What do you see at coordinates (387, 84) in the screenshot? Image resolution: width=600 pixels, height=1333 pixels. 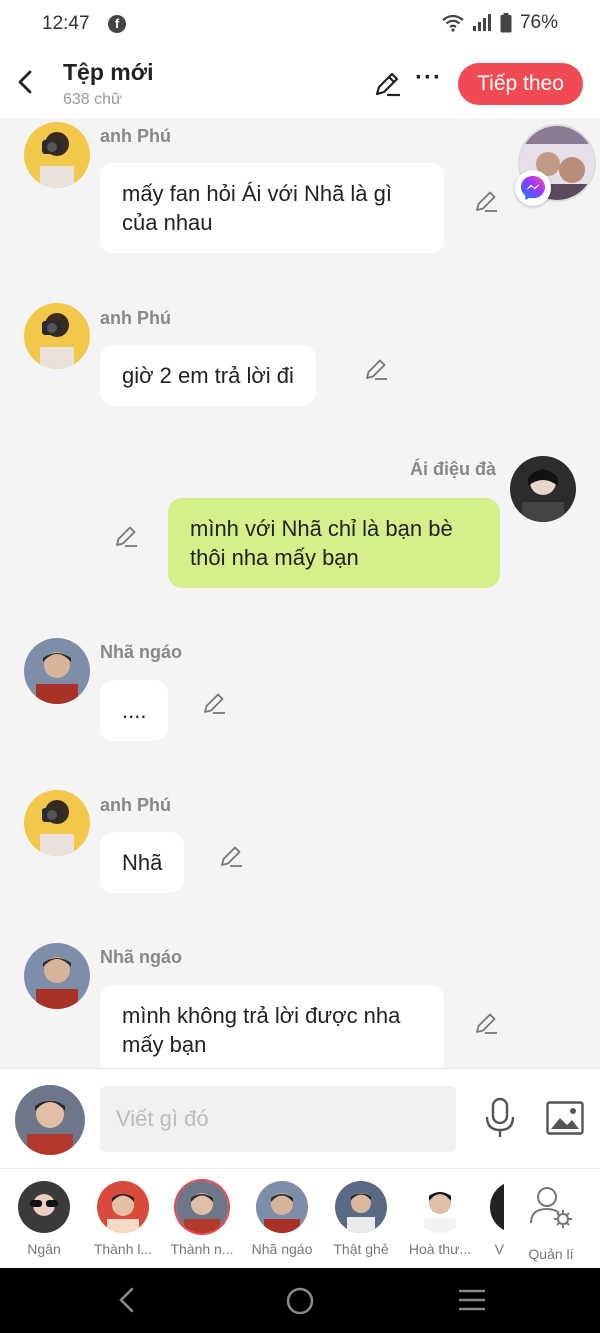 I see `edit-pencil-icon` at bounding box center [387, 84].